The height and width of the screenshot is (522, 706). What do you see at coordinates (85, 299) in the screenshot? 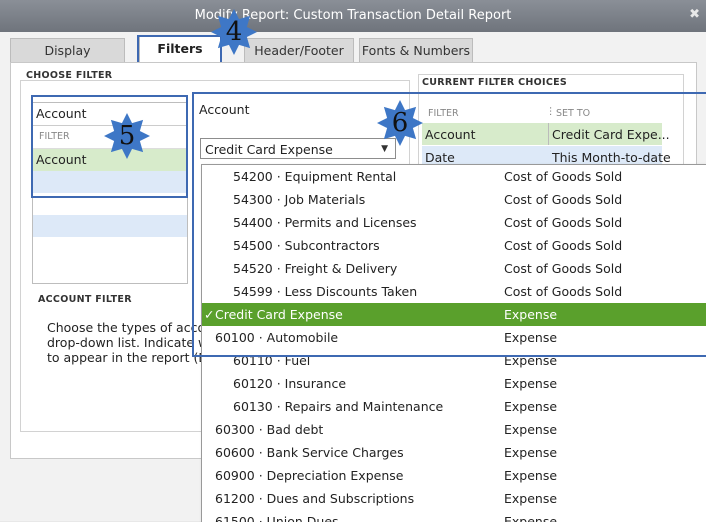
I see `account-filter-header: ACCOUNT FILTER` at bounding box center [85, 299].